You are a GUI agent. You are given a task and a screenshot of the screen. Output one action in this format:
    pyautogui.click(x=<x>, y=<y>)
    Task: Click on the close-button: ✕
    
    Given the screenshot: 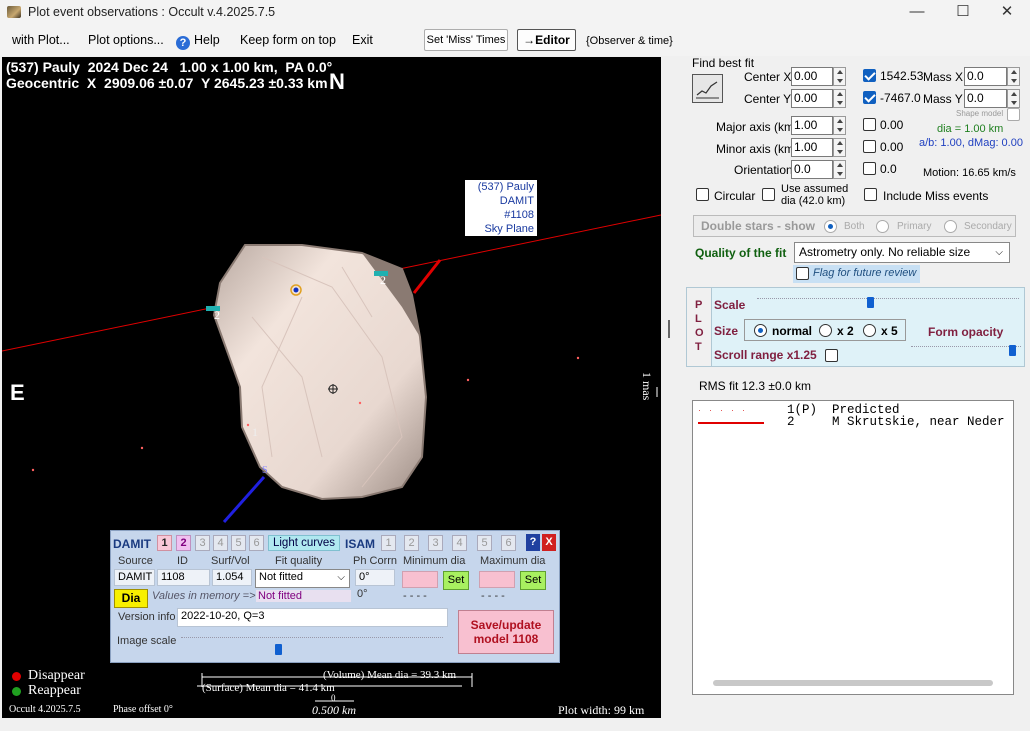 What is the action you would take?
    pyautogui.click(x=1007, y=13)
    